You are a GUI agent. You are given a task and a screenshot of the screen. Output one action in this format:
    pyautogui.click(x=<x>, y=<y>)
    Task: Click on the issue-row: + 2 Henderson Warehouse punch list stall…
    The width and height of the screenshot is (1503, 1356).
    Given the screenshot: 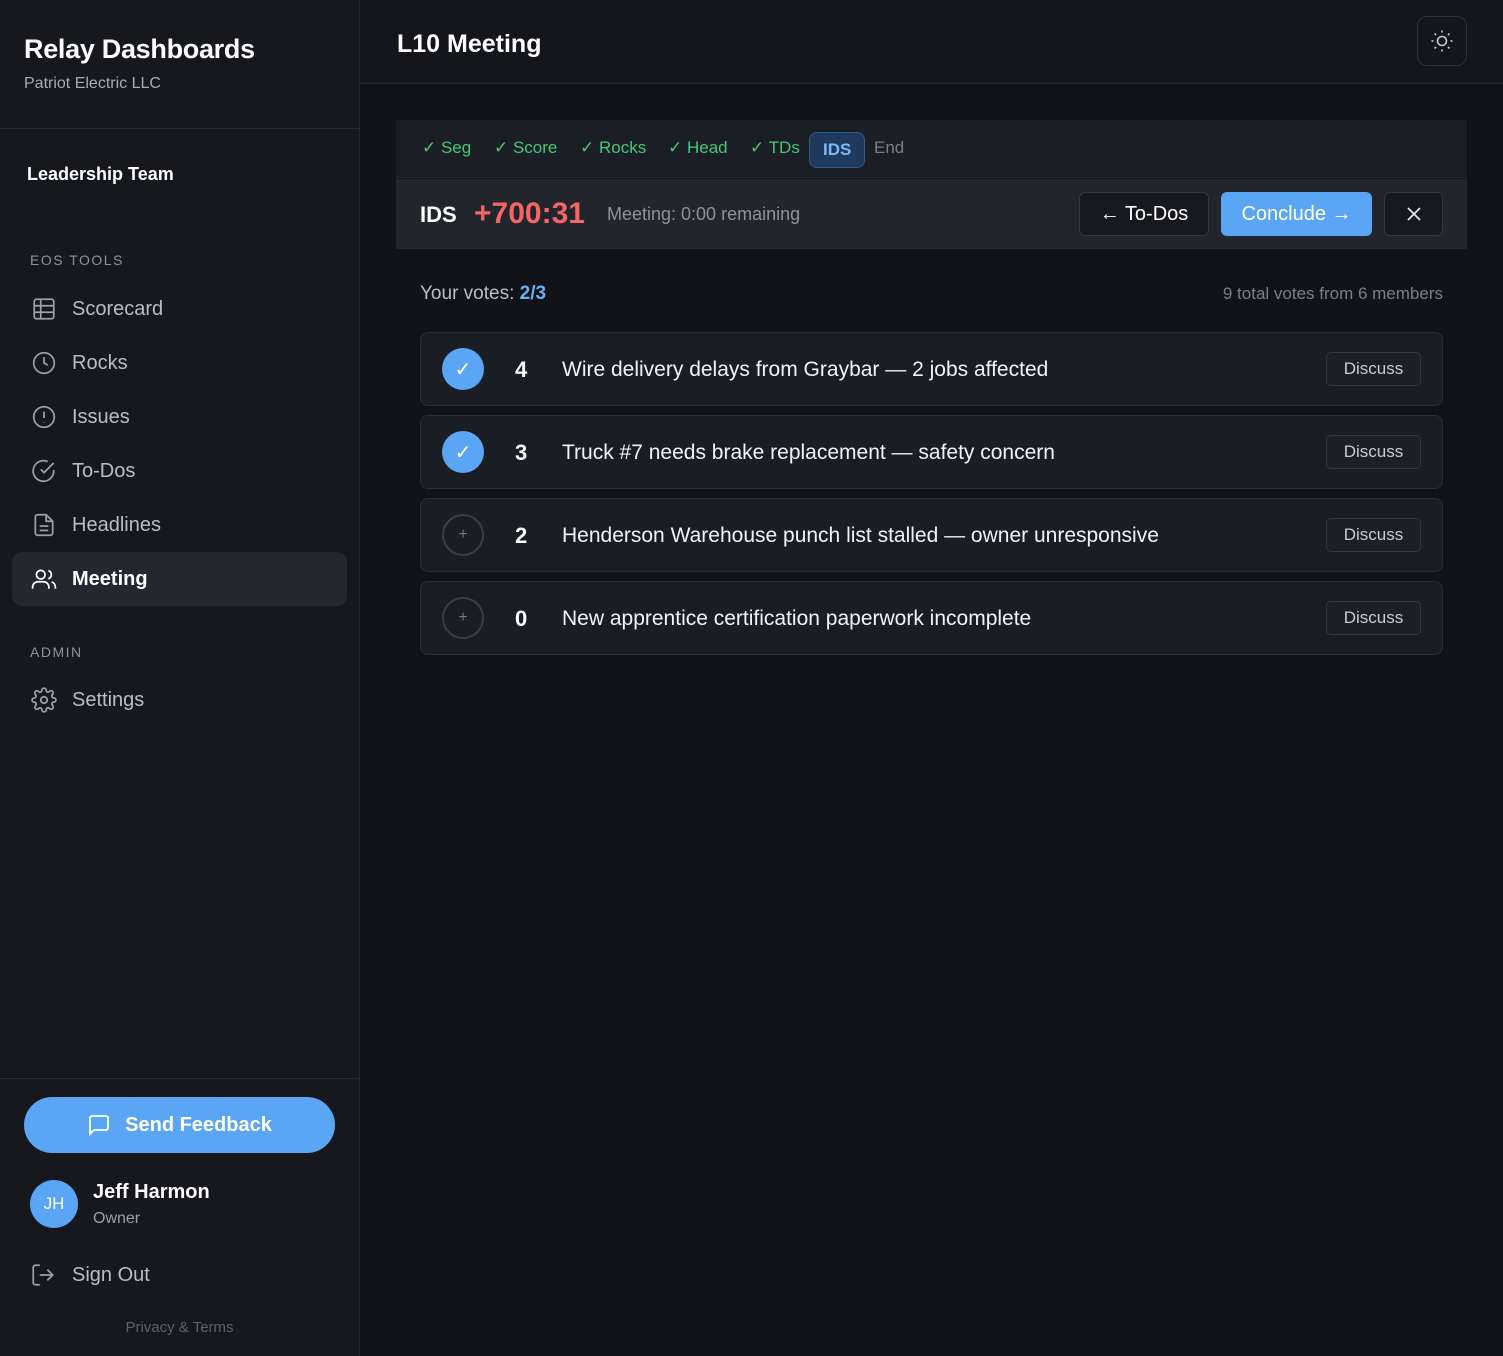 What is the action you would take?
    pyautogui.click(x=931, y=535)
    